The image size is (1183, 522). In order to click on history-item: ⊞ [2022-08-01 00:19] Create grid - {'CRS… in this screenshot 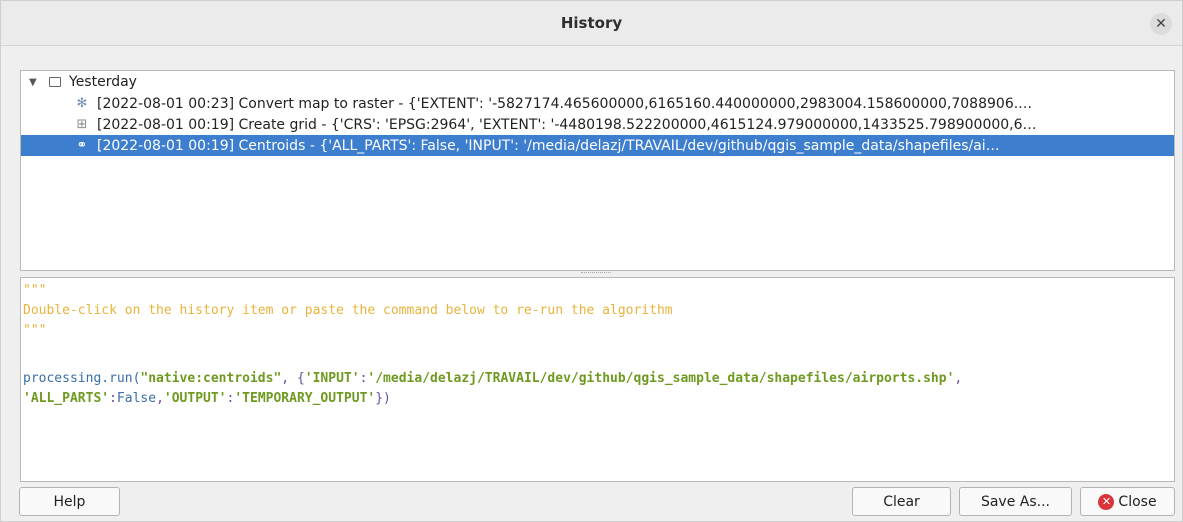, I will do `click(597, 124)`.